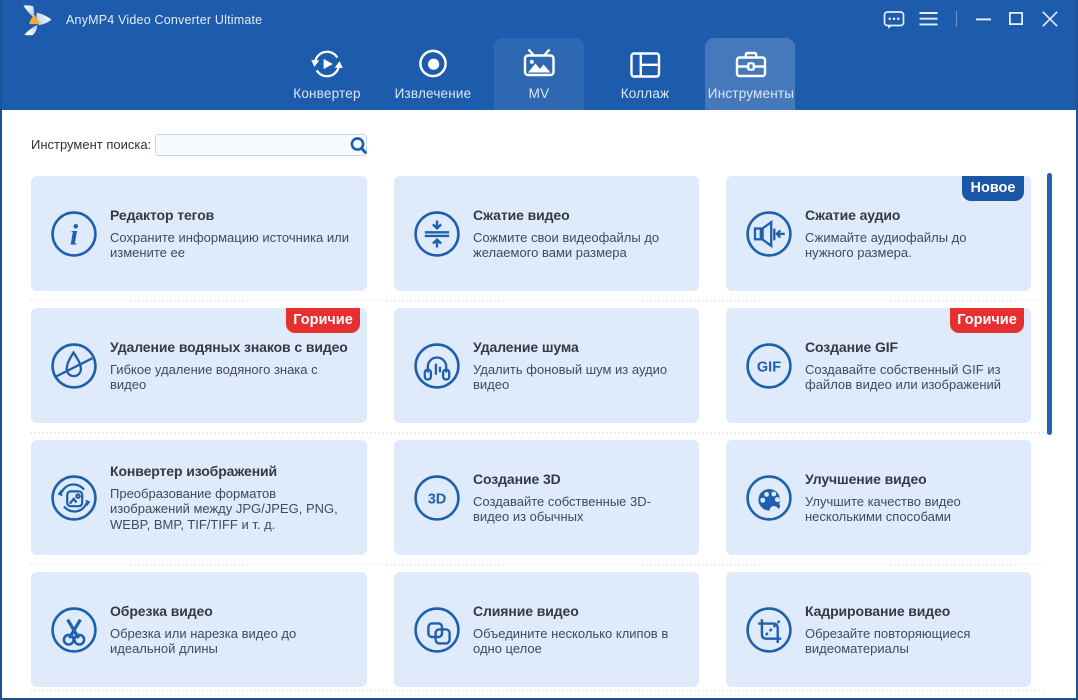 The width and height of the screenshot is (1078, 700). Describe the element at coordinates (769, 367) in the screenshot. I see `svg-text: GIF` at that location.